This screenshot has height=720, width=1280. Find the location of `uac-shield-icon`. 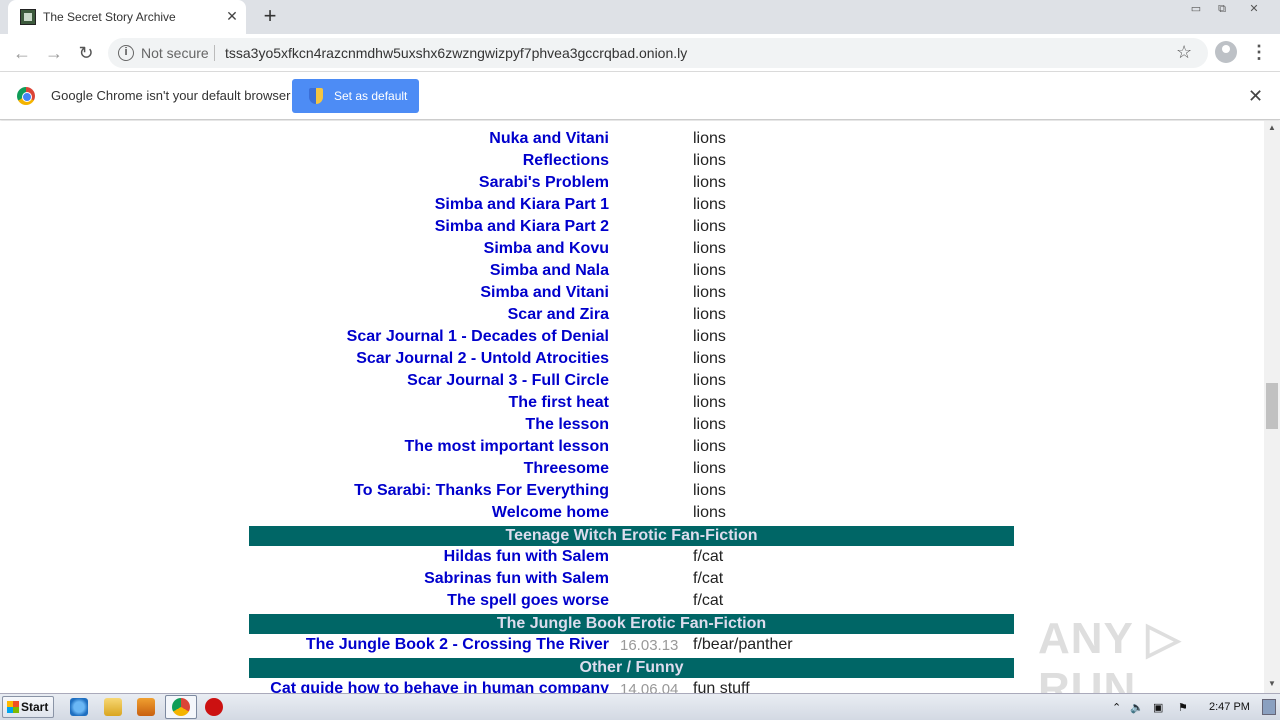

uac-shield-icon is located at coordinates (316, 96).